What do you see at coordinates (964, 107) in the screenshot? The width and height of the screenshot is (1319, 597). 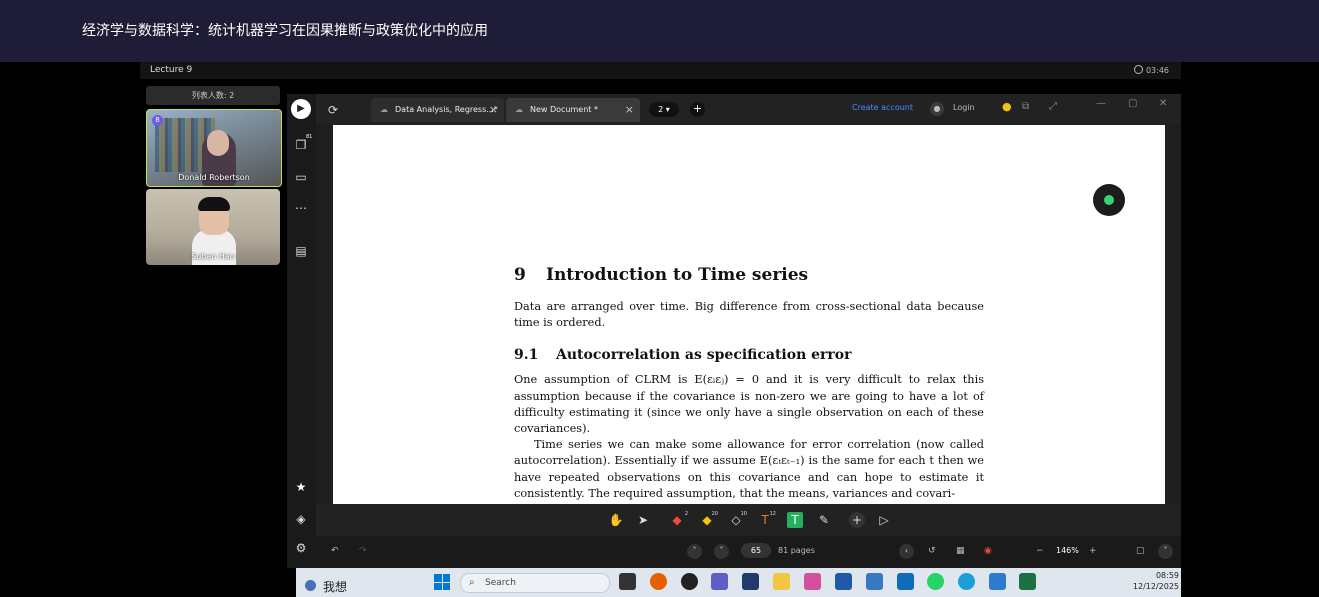 I see `login-link: Login` at bounding box center [964, 107].